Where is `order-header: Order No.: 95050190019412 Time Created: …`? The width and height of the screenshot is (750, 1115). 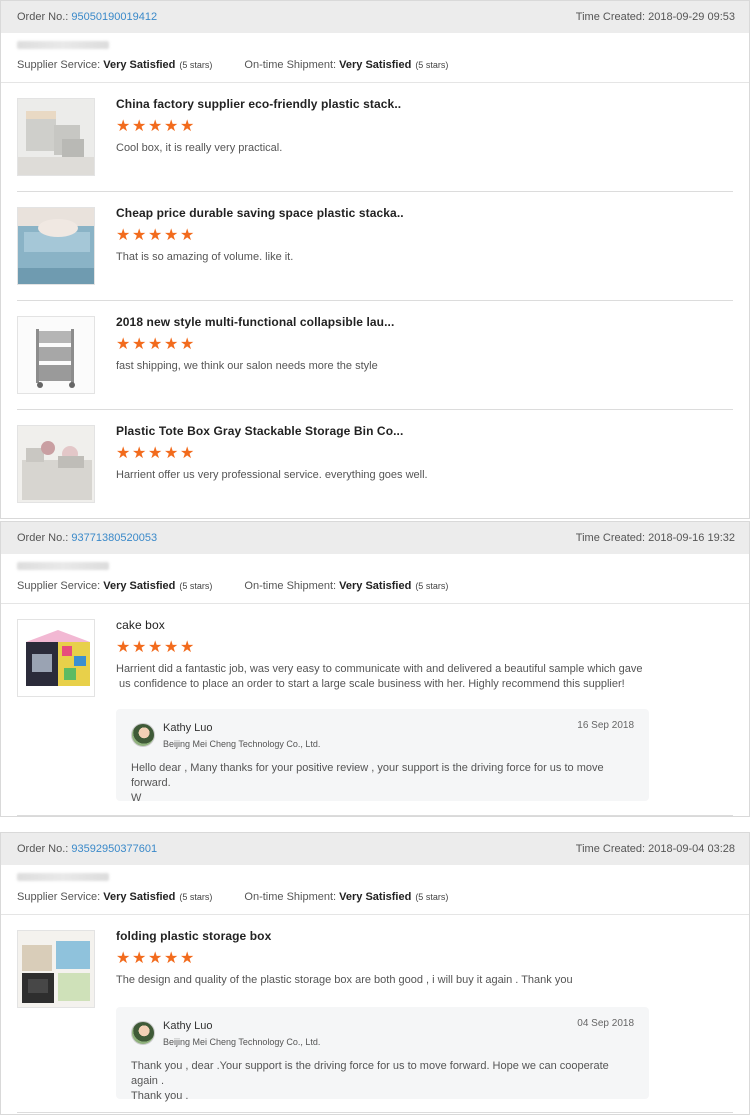
order-header: Order No.: 95050190019412 Time Created: … is located at coordinates (375, 17).